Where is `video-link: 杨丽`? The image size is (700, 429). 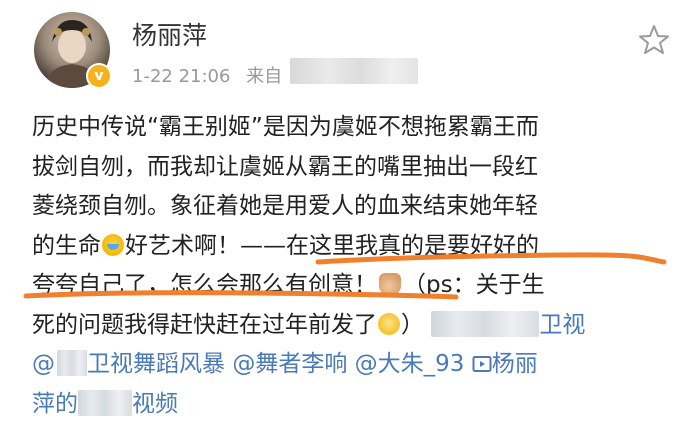
video-link: 杨丽 is located at coordinates (505, 364).